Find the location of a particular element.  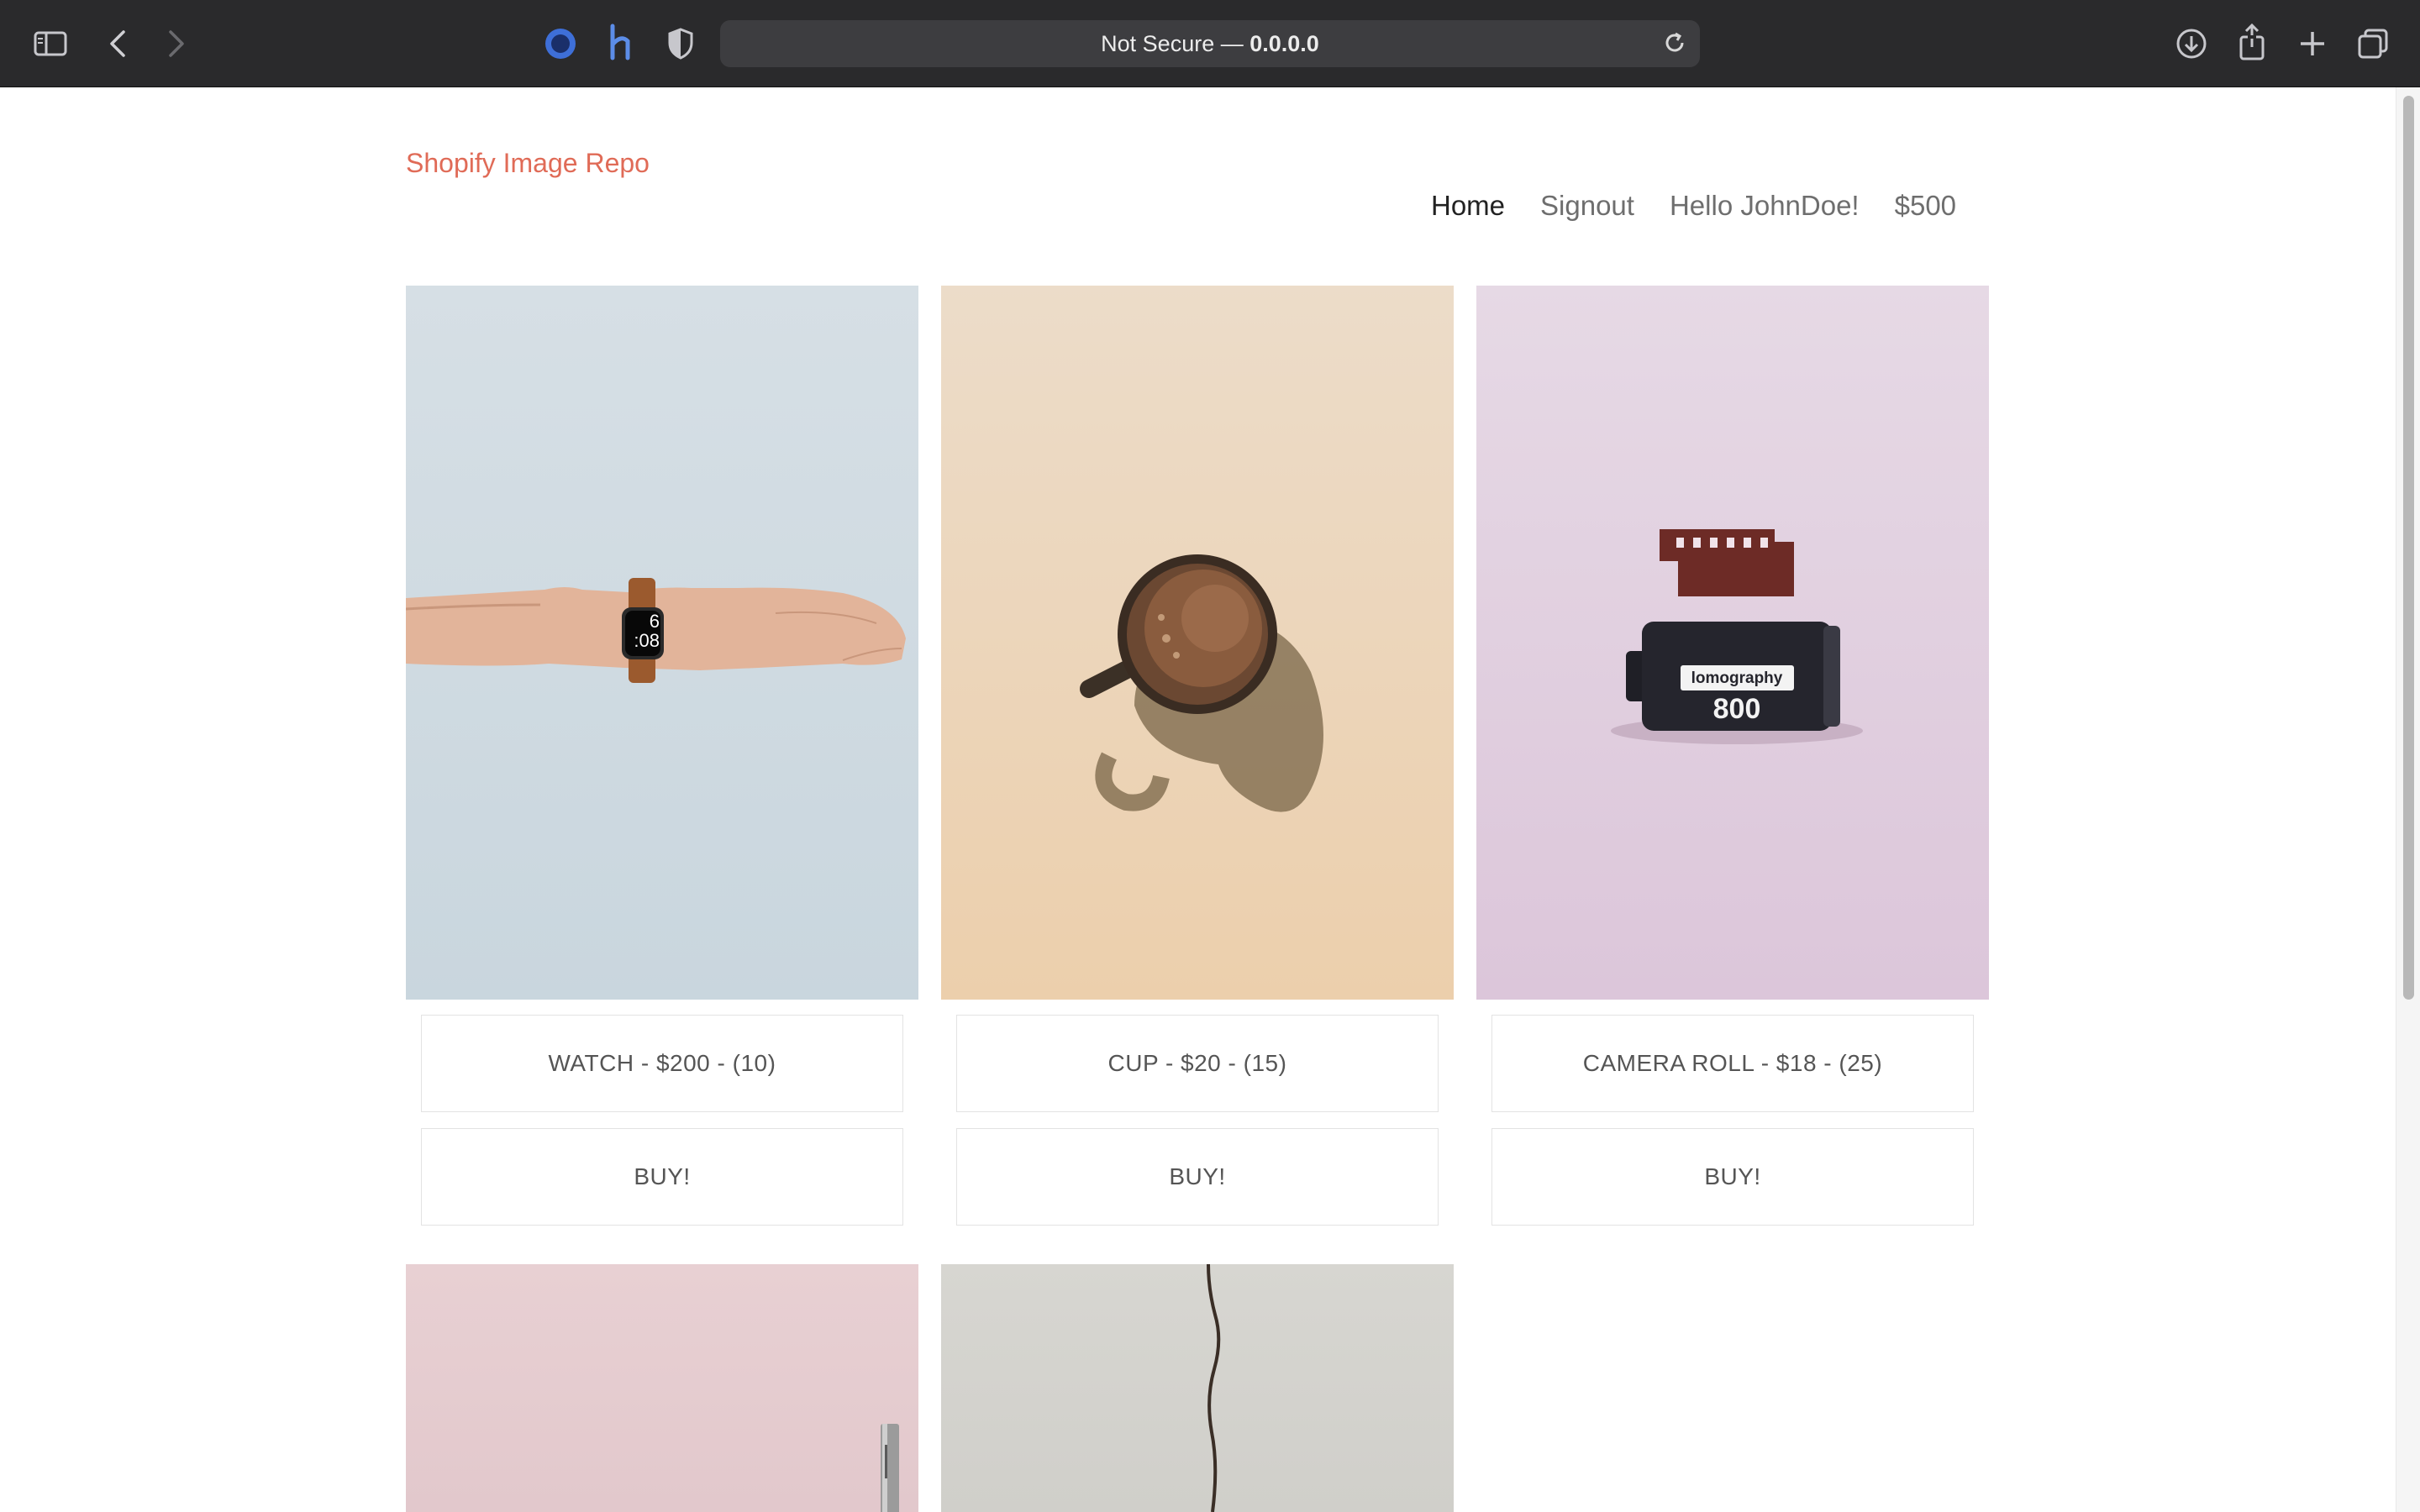

product-label: CAMERA ROLL - $18 - (25) is located at coordinates (1733, 1063).